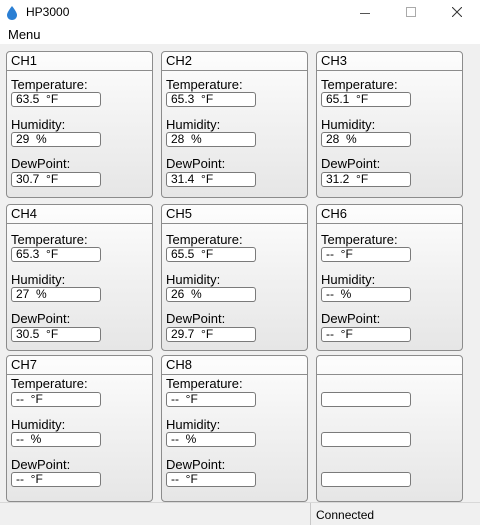 This screenshot has width=480, height=525. Describe the element at coordinates (389, 214) in the screenshot. I see `panel-header: CH6` at that location.